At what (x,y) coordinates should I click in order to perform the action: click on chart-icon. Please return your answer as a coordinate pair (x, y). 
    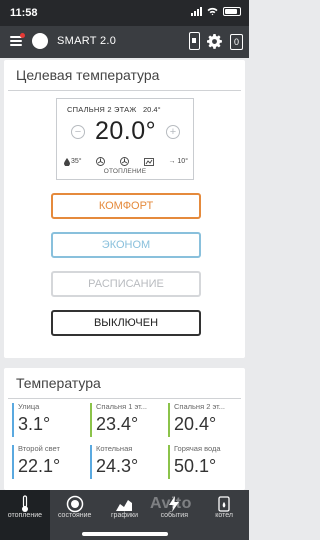
    Looking at the image, I should click on (124, 505).